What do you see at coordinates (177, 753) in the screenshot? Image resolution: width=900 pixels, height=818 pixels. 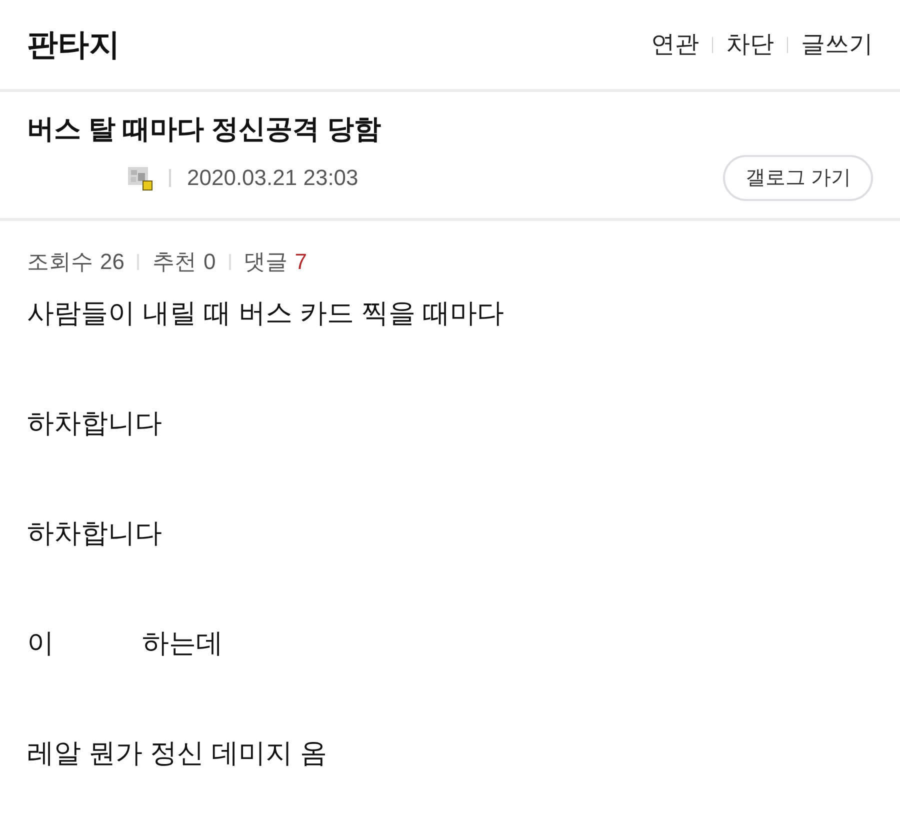 I see `body-text: 레알 뭔가 정신 데미지 옴` at bounding box center [177, 753].